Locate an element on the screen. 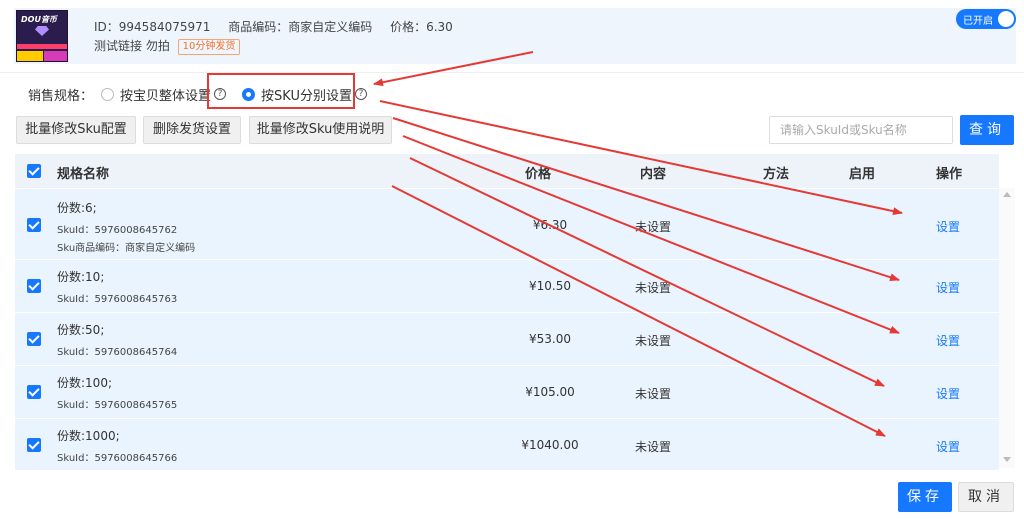  divider is located at coordinates (512, 72).